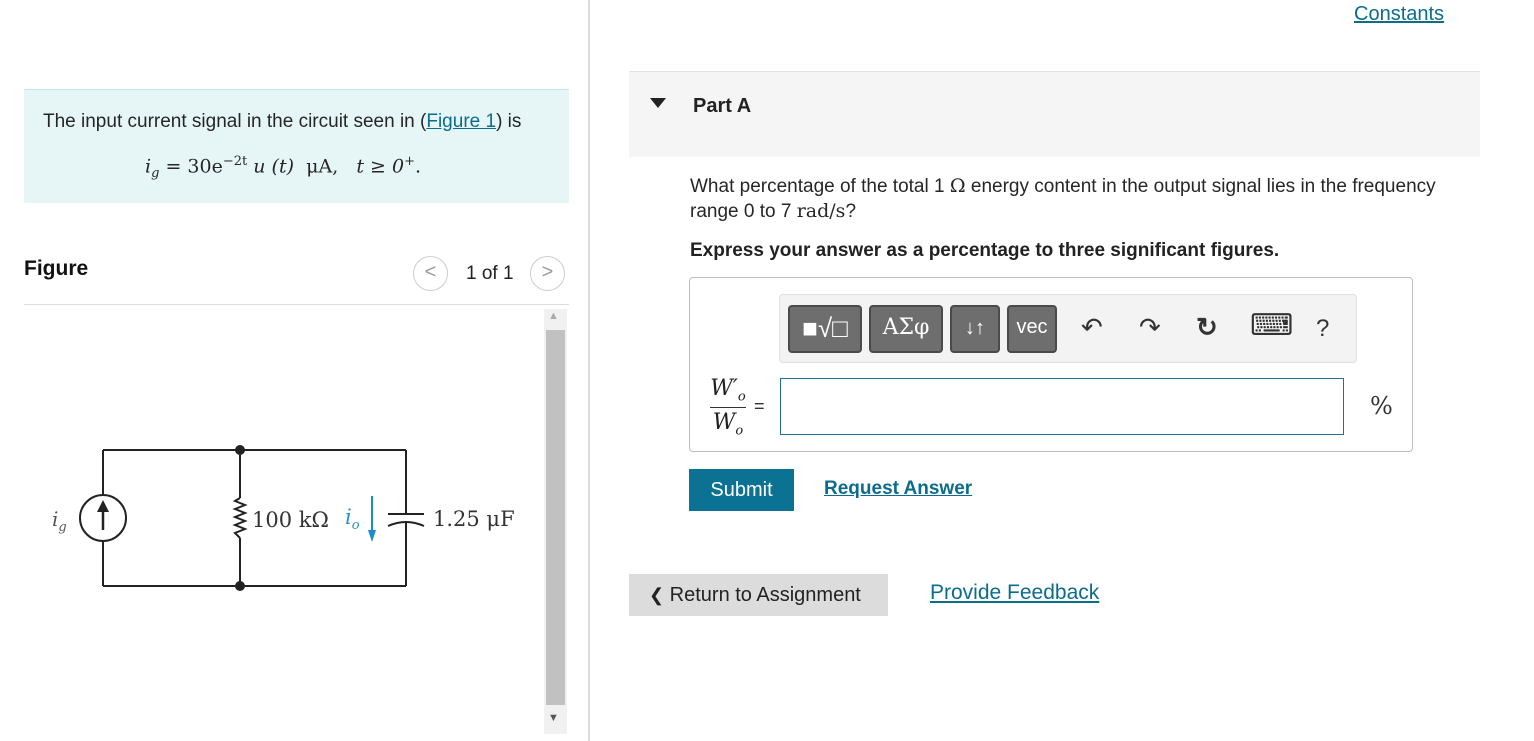  I want to click on help-icon: ?, so click(1322, 329).